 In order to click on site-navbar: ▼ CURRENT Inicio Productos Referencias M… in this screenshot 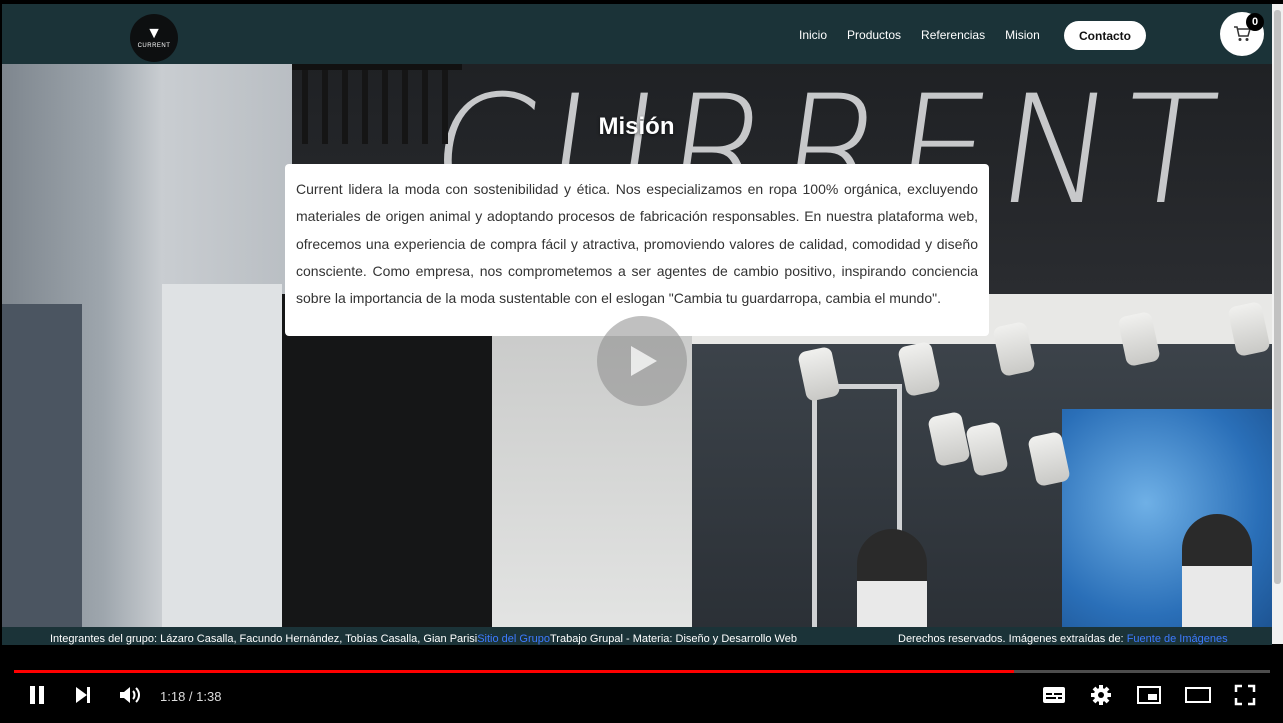, I will do `click(637, 34)`.